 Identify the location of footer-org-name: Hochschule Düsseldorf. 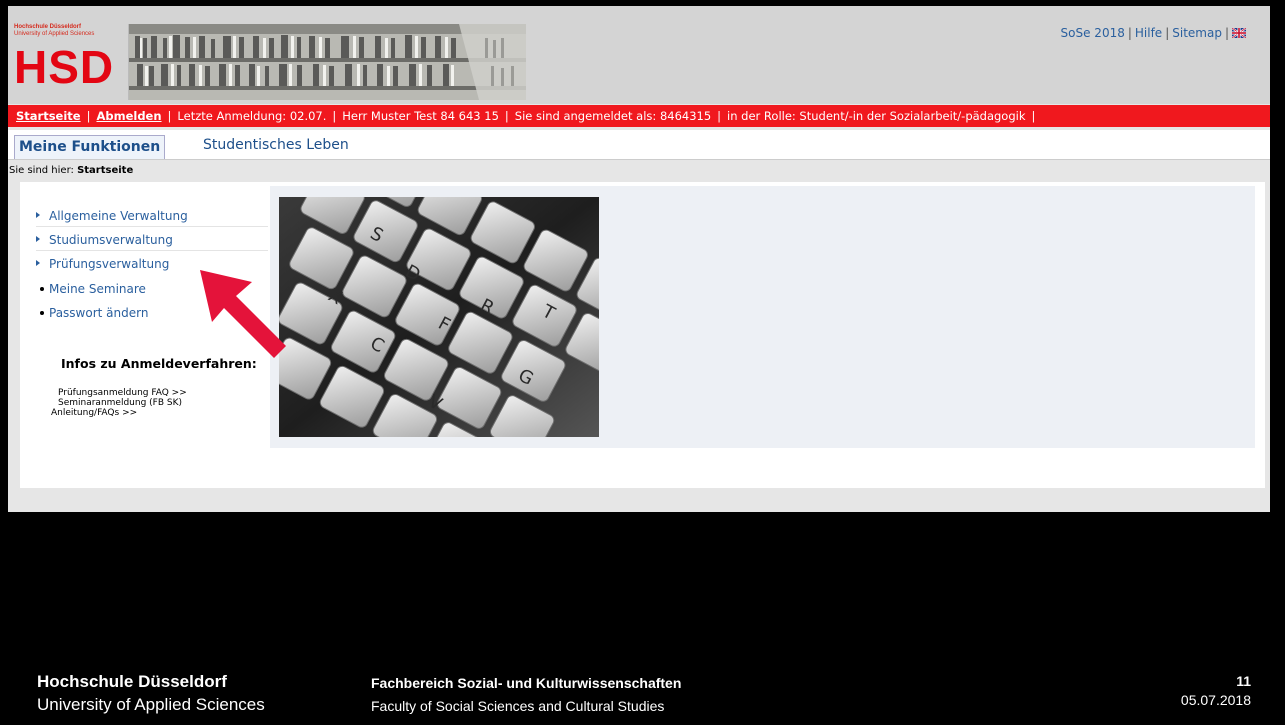
(132, 681).